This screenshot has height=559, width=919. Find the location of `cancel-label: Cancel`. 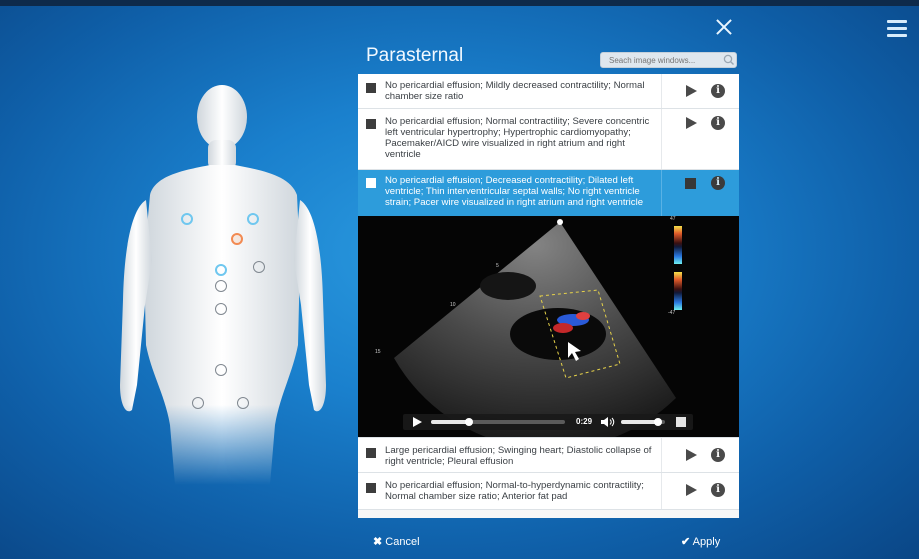

cancel-label: Cancel is located at coordinates (402, 542).